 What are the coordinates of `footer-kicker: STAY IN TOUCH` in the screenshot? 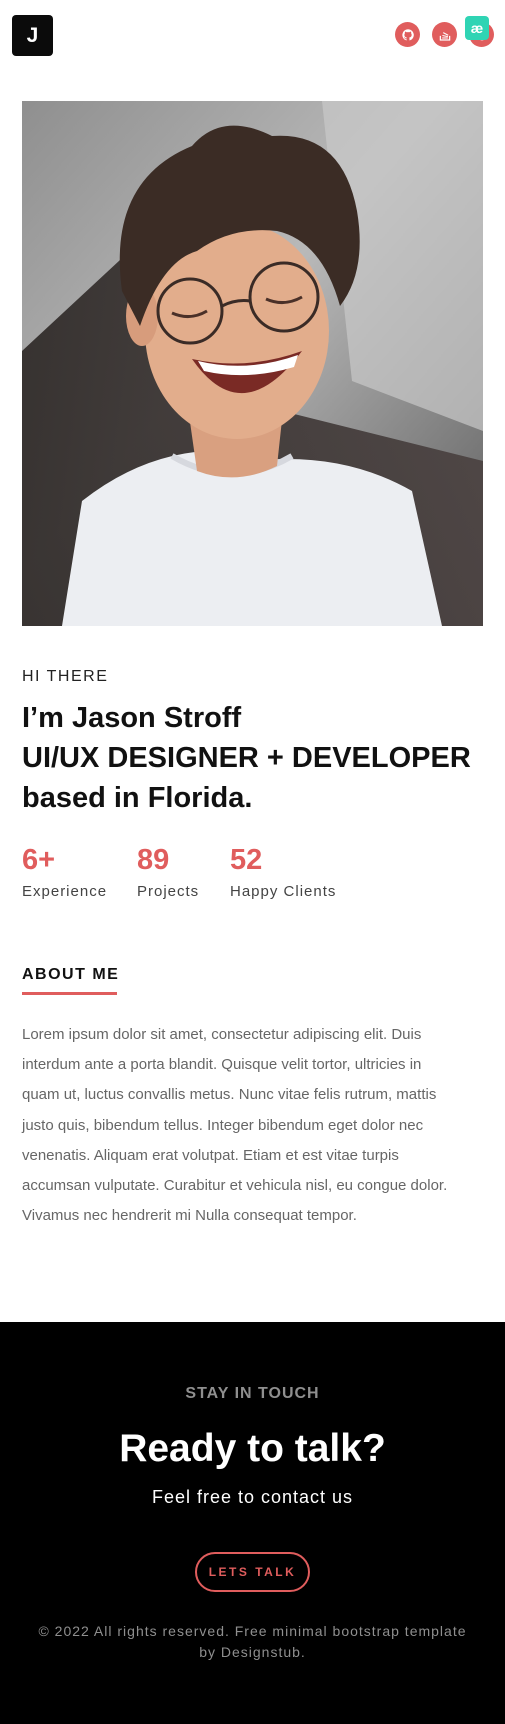 It's located at (252, 1393).